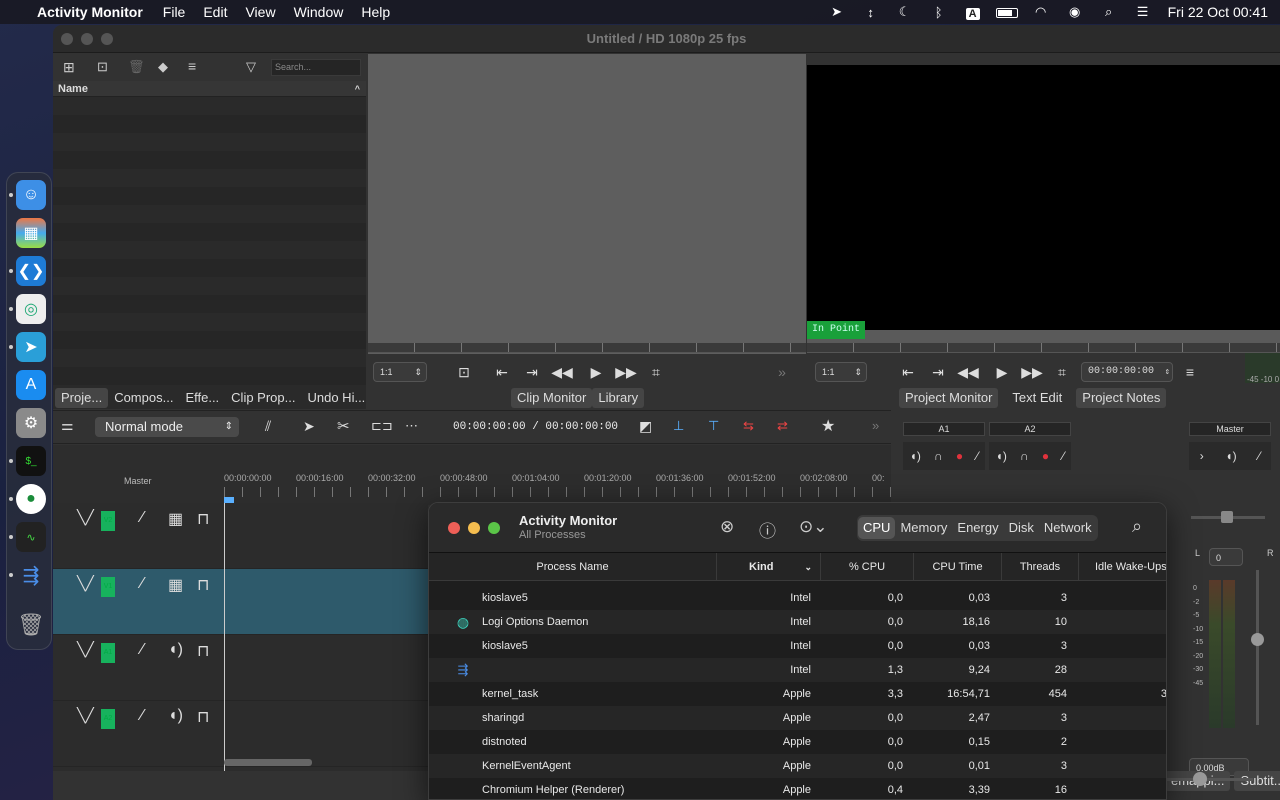 Image resolution: width=1280 pixels, height=800 pixels. Describe the element at coordinates (102, 67) in the screenshot. I see `folder-icon: ⊡` at that location.